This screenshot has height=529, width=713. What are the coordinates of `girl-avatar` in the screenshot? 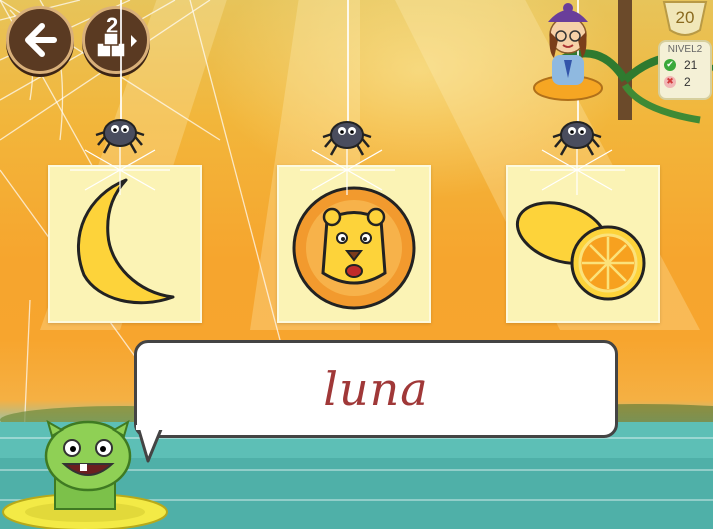 It's located at (568, 55).